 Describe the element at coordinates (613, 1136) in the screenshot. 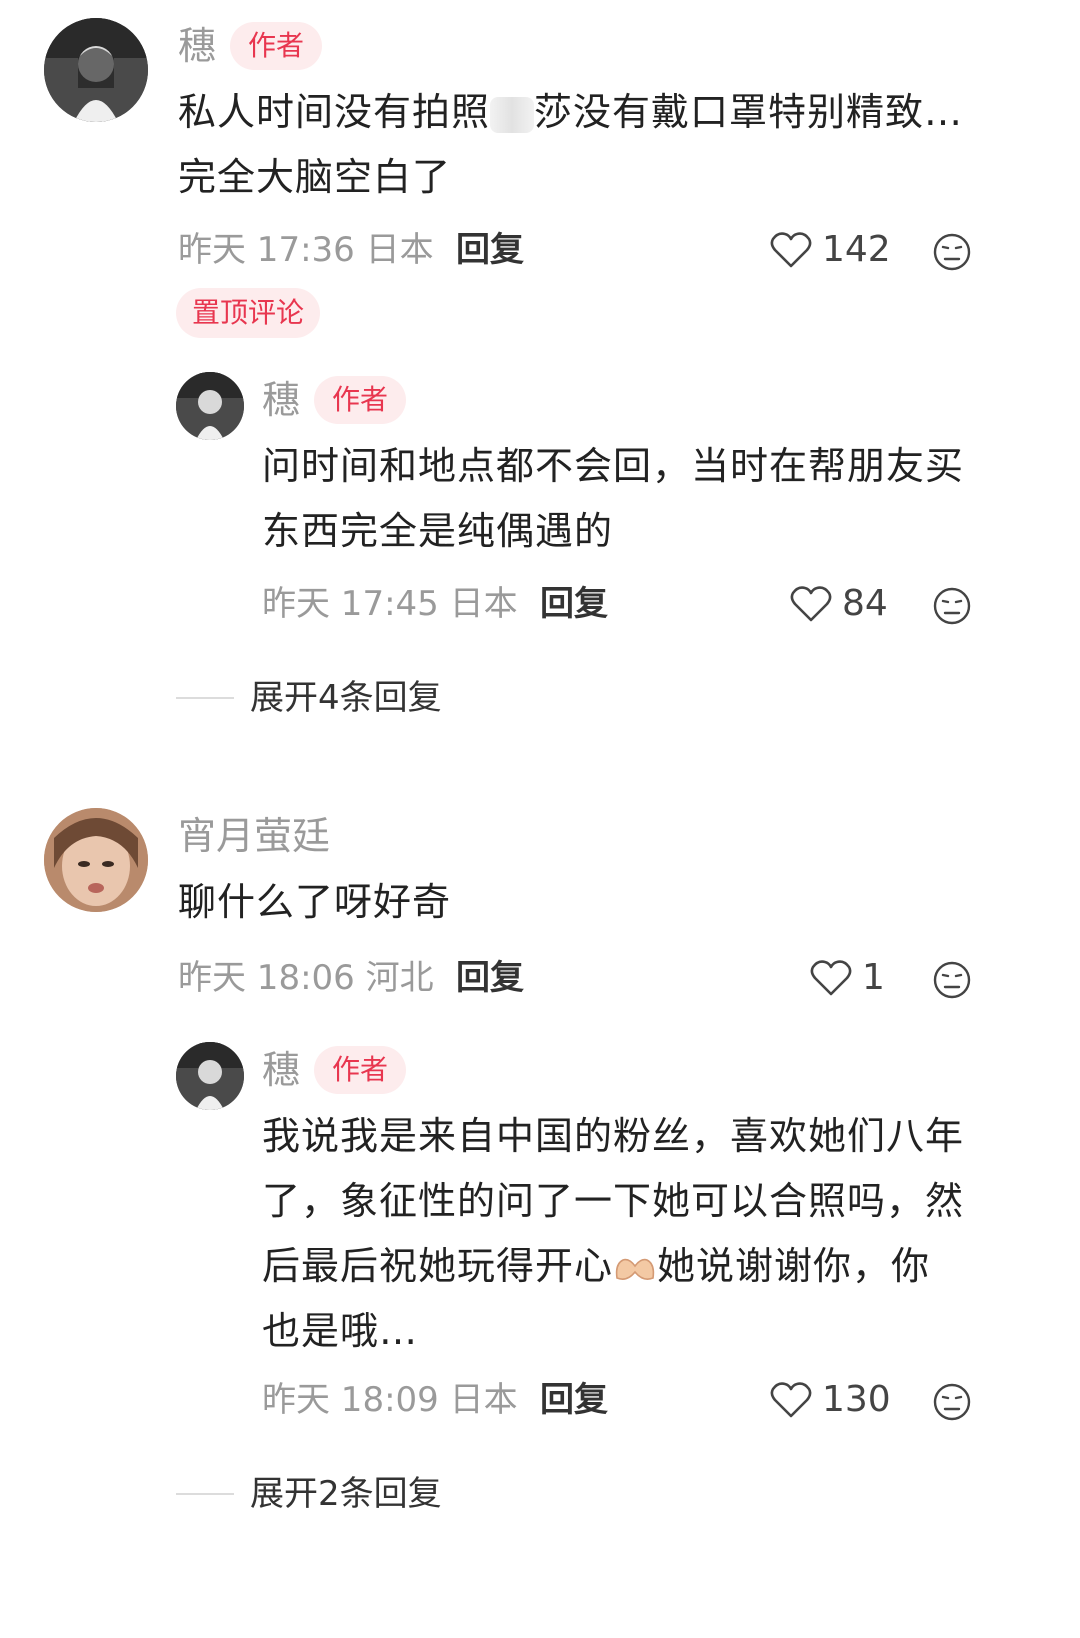

I see `reply-text-line: 我说我是来自中国的粉丝，喜欢她们八年` at that location.